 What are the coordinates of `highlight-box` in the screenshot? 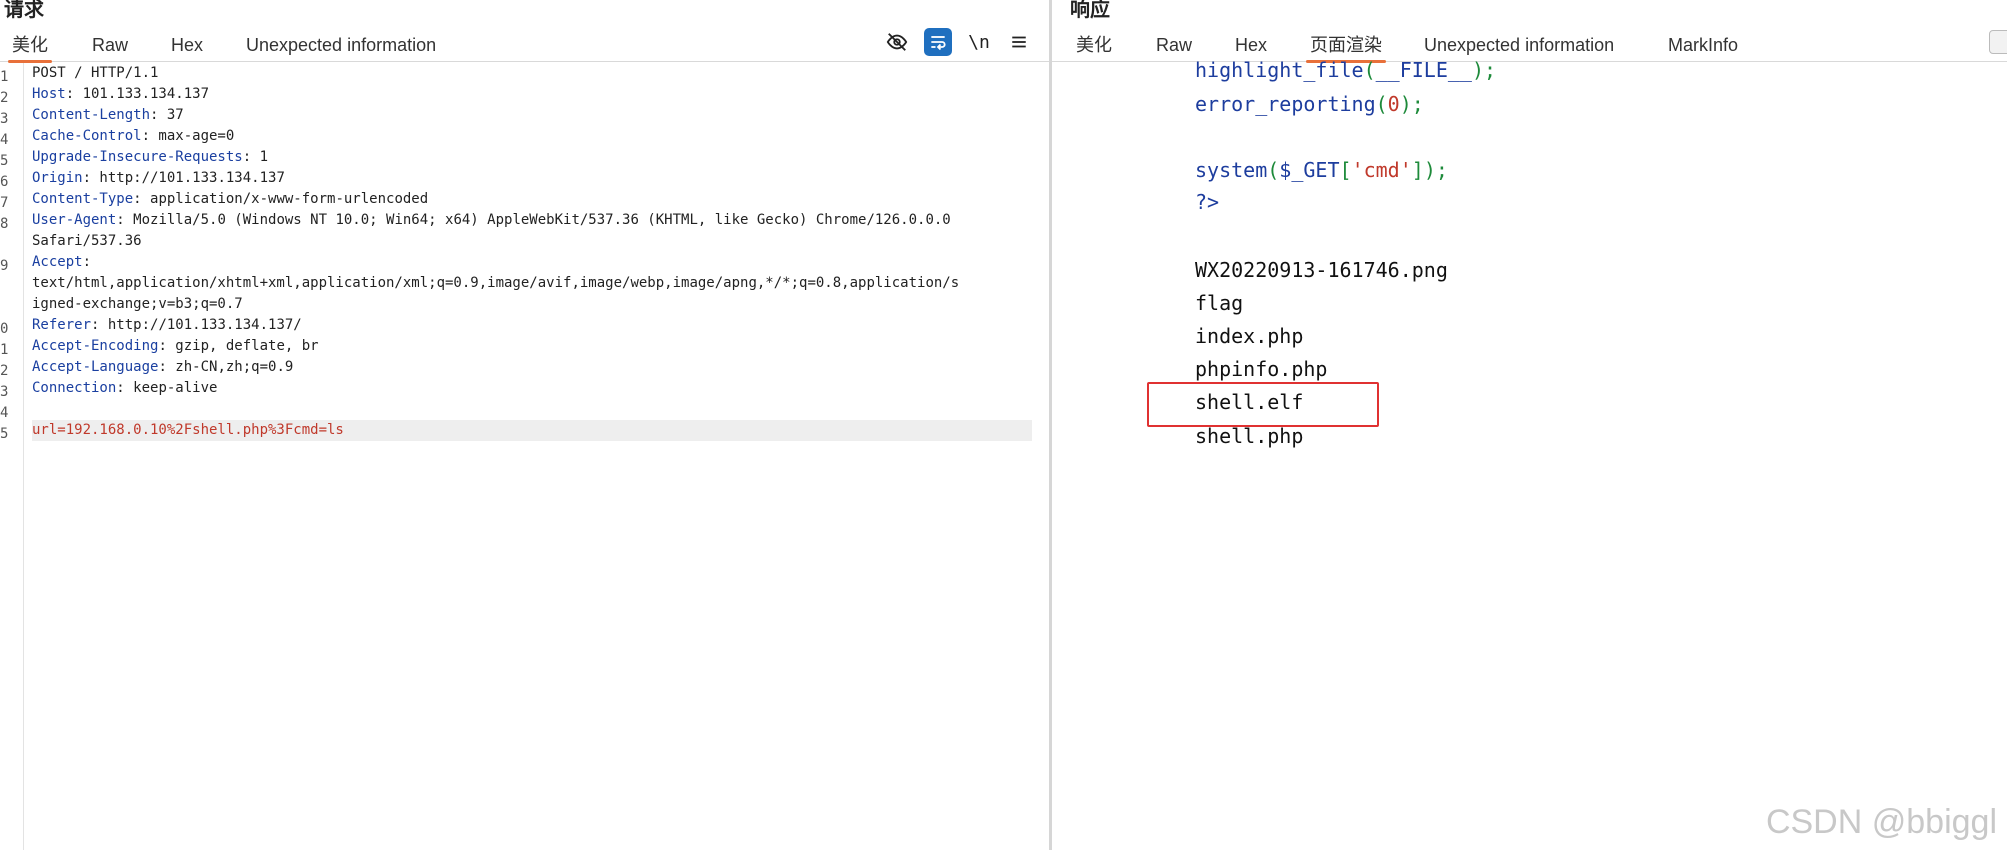 It's located at (1263, 404).